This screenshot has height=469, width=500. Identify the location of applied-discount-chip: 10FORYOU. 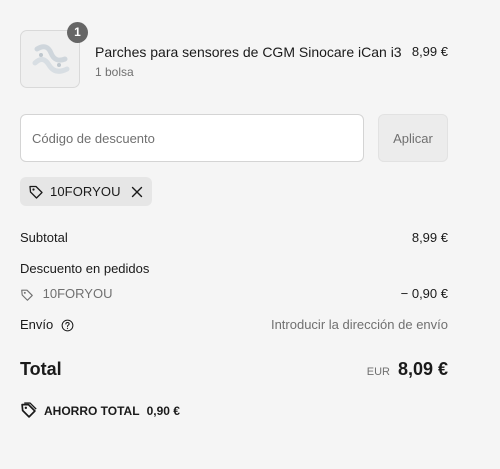
(86, 191).